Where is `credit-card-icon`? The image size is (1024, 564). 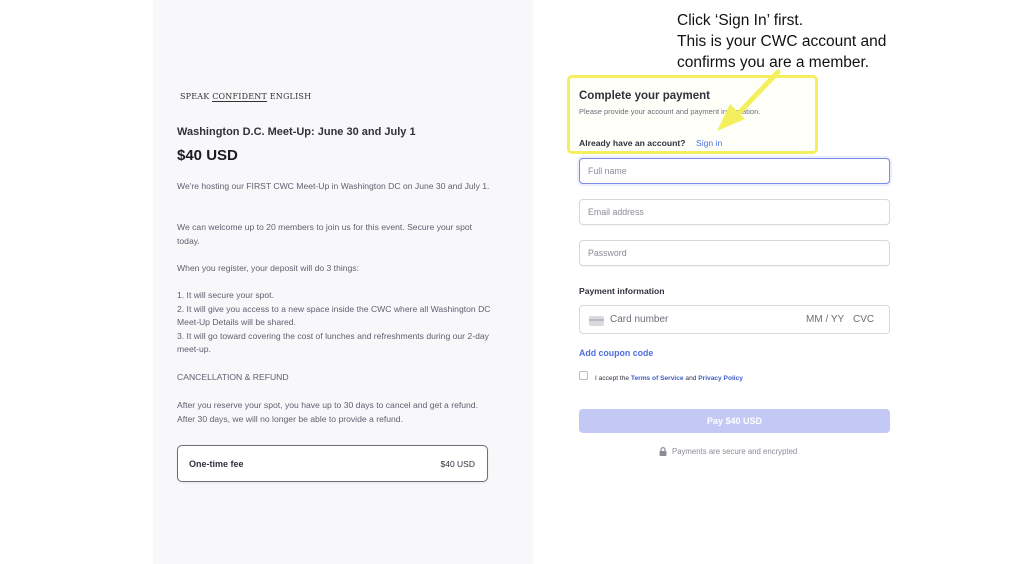 credit-card-icon is located at coordinates (596, 321).